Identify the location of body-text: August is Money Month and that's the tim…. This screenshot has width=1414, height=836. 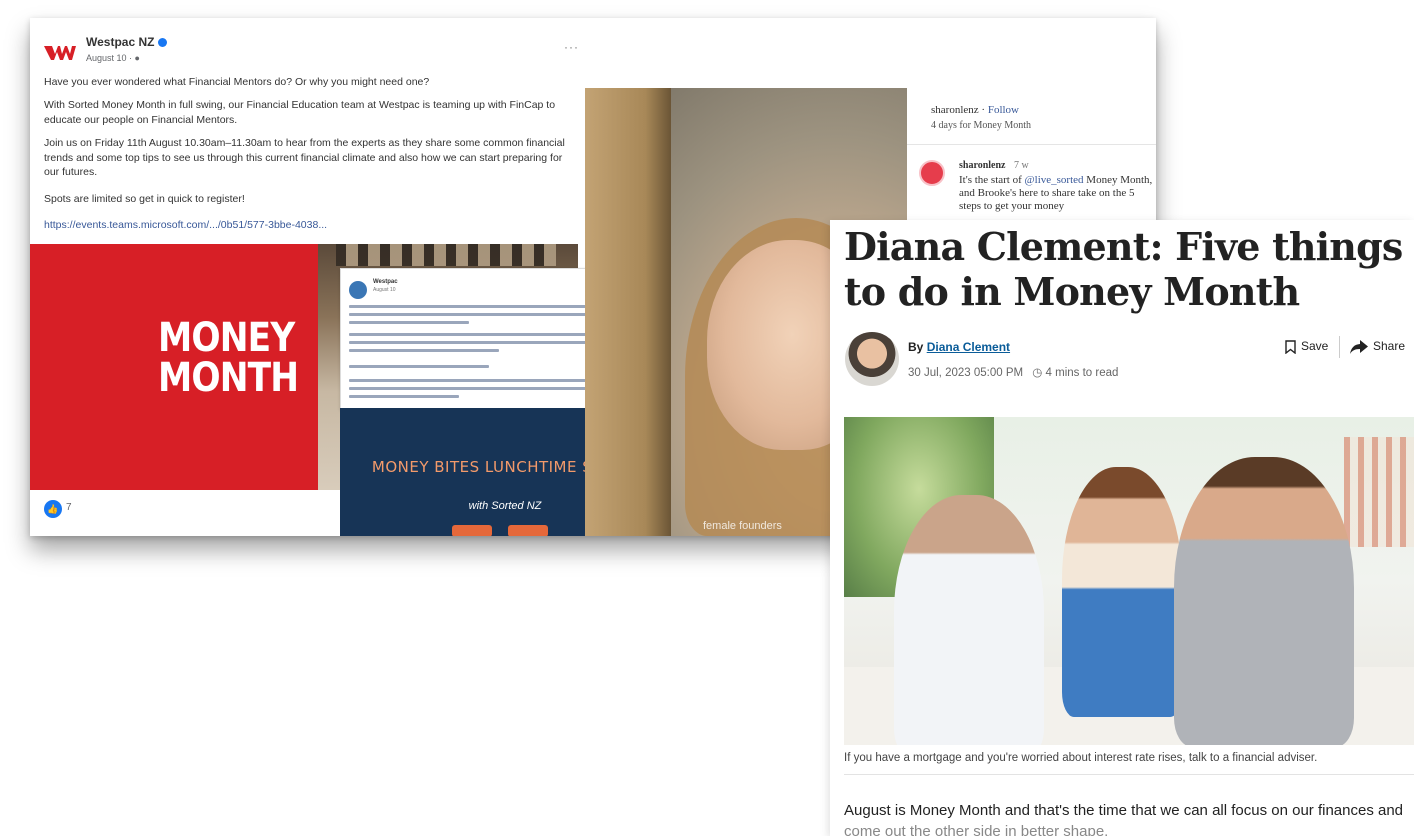
(1124, 810).